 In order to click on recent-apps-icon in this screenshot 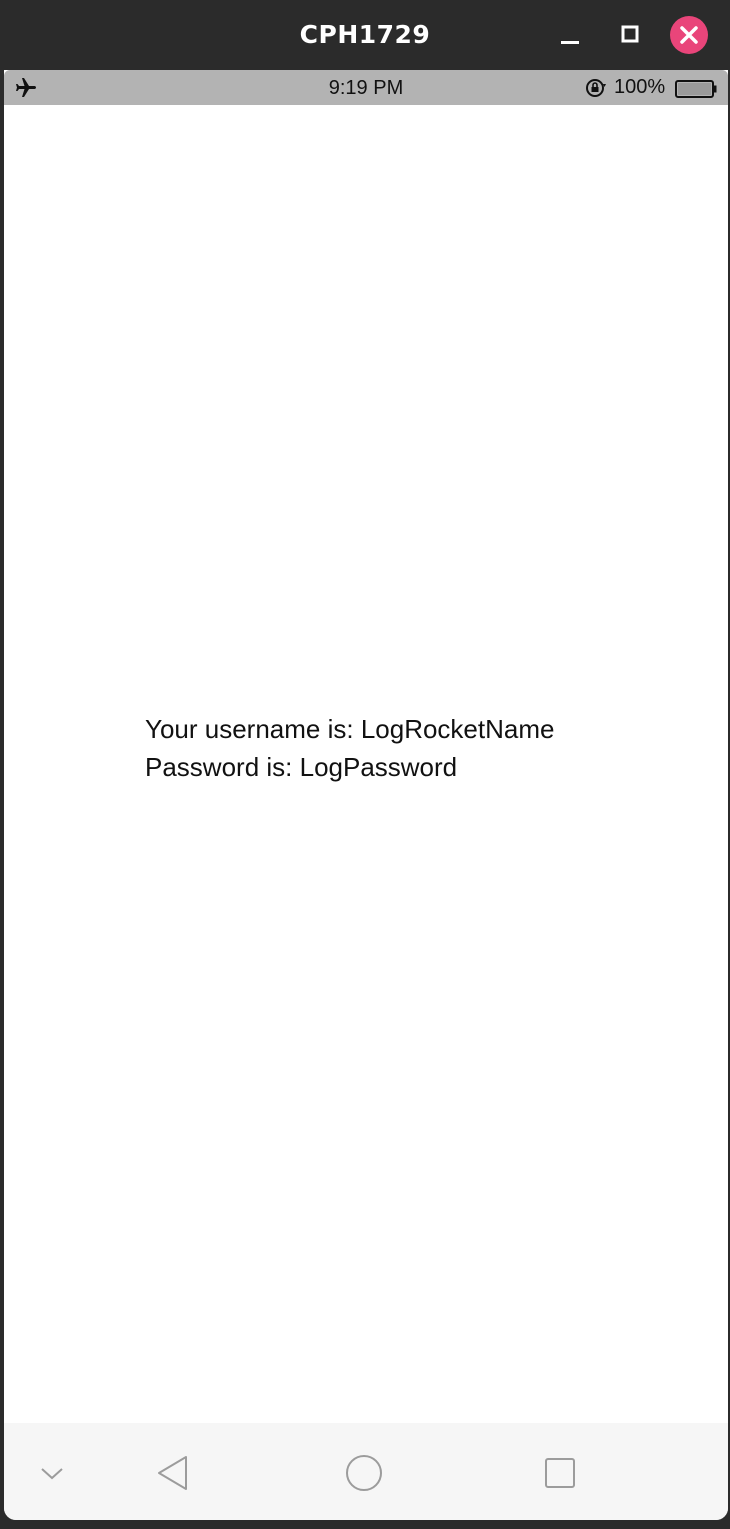, I will do `click(560, 1473)`.